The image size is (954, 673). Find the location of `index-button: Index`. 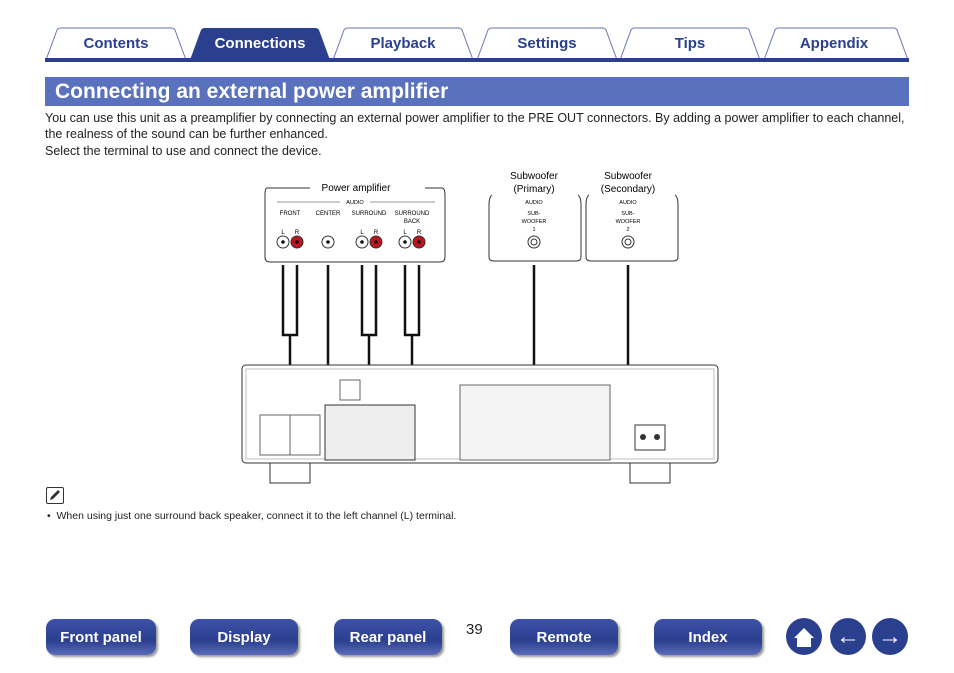

index-button: Index is located at coordinates (708, 637).